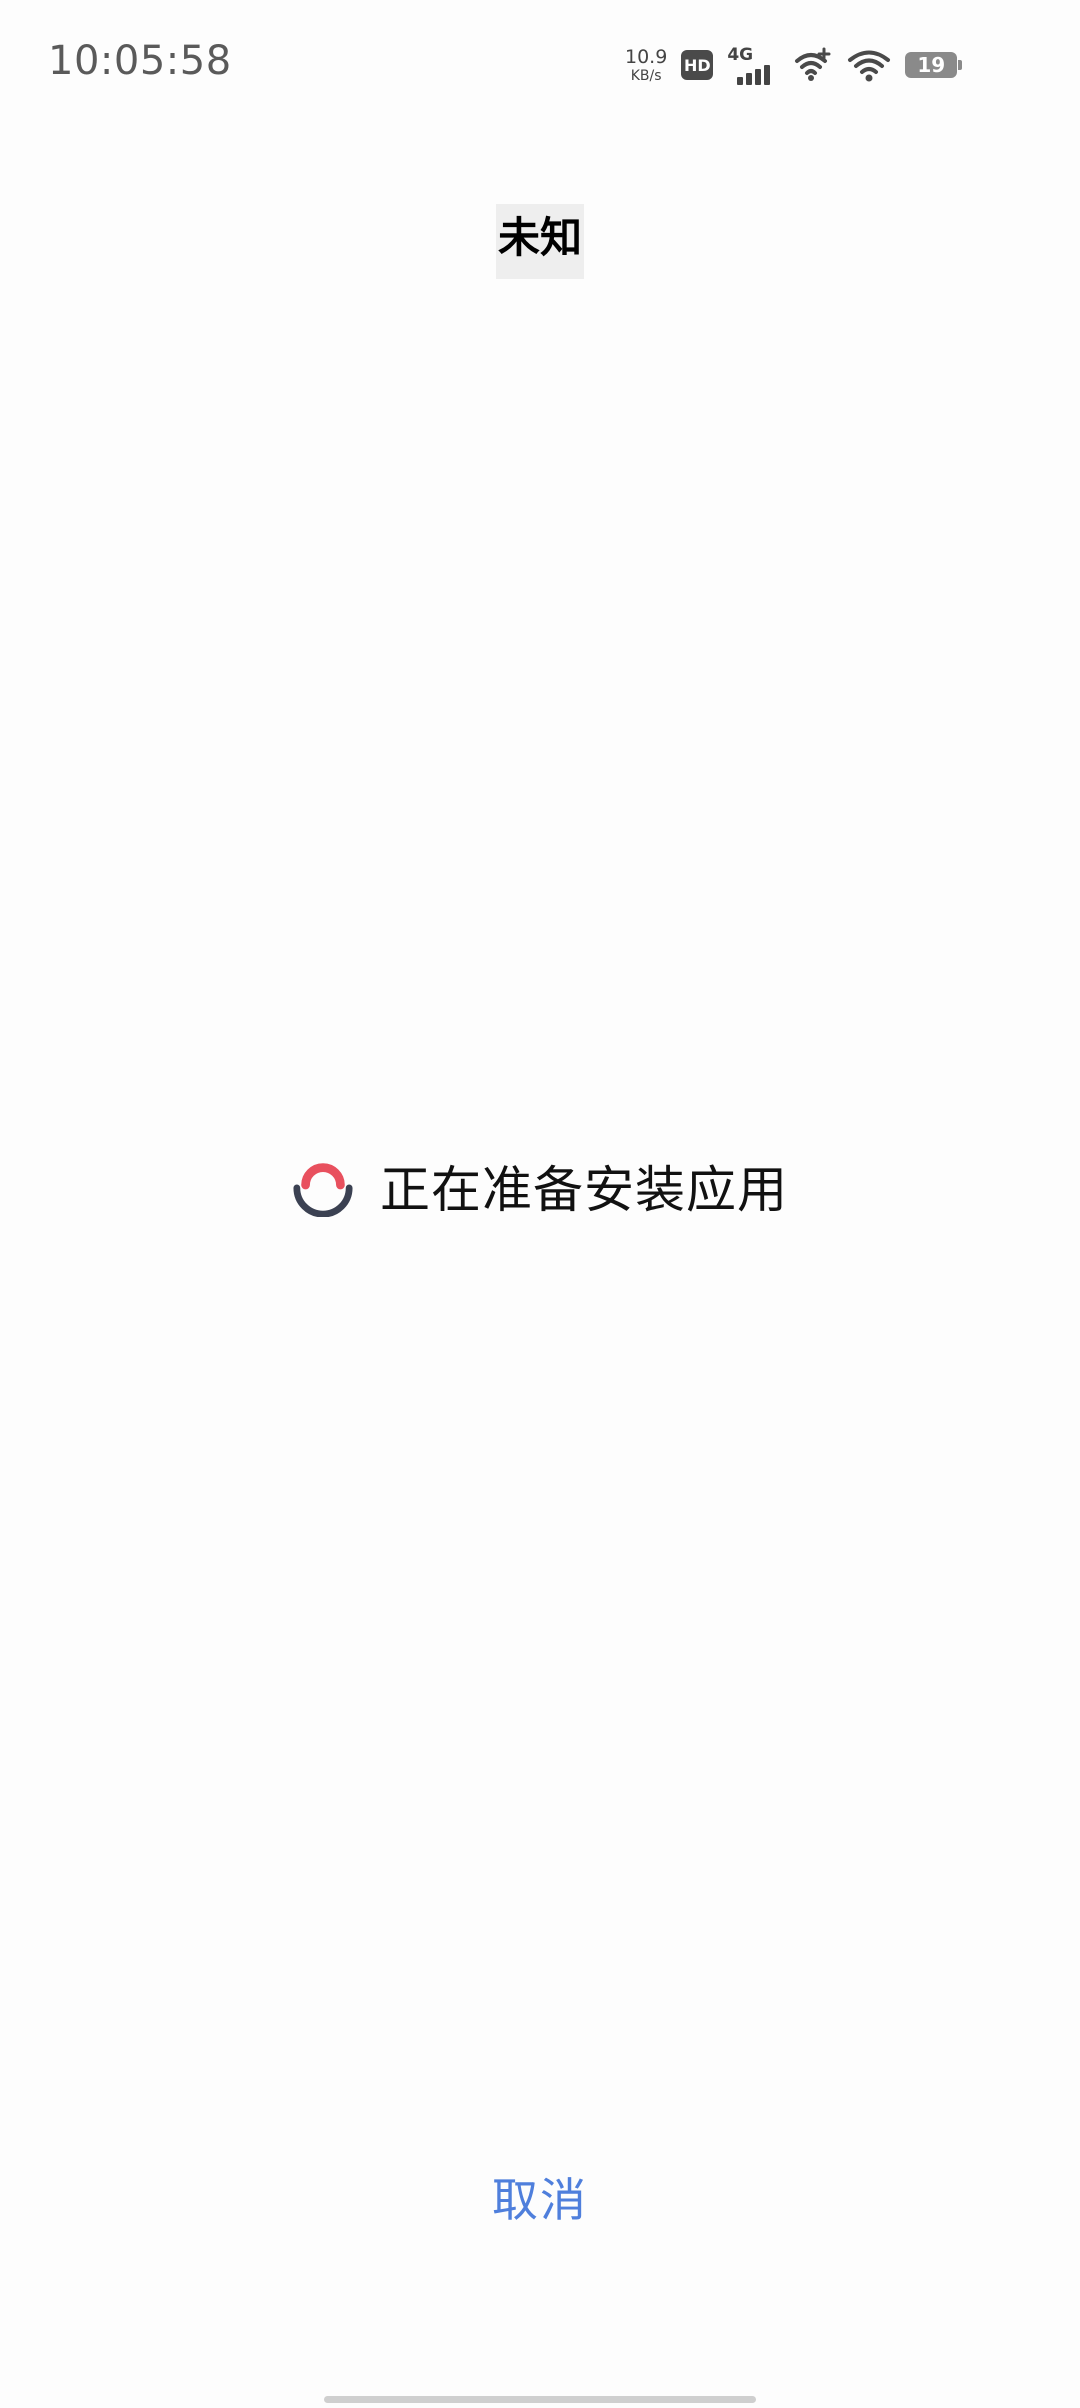  I want to click on loading-spinner-icon, so click(323, 1190).